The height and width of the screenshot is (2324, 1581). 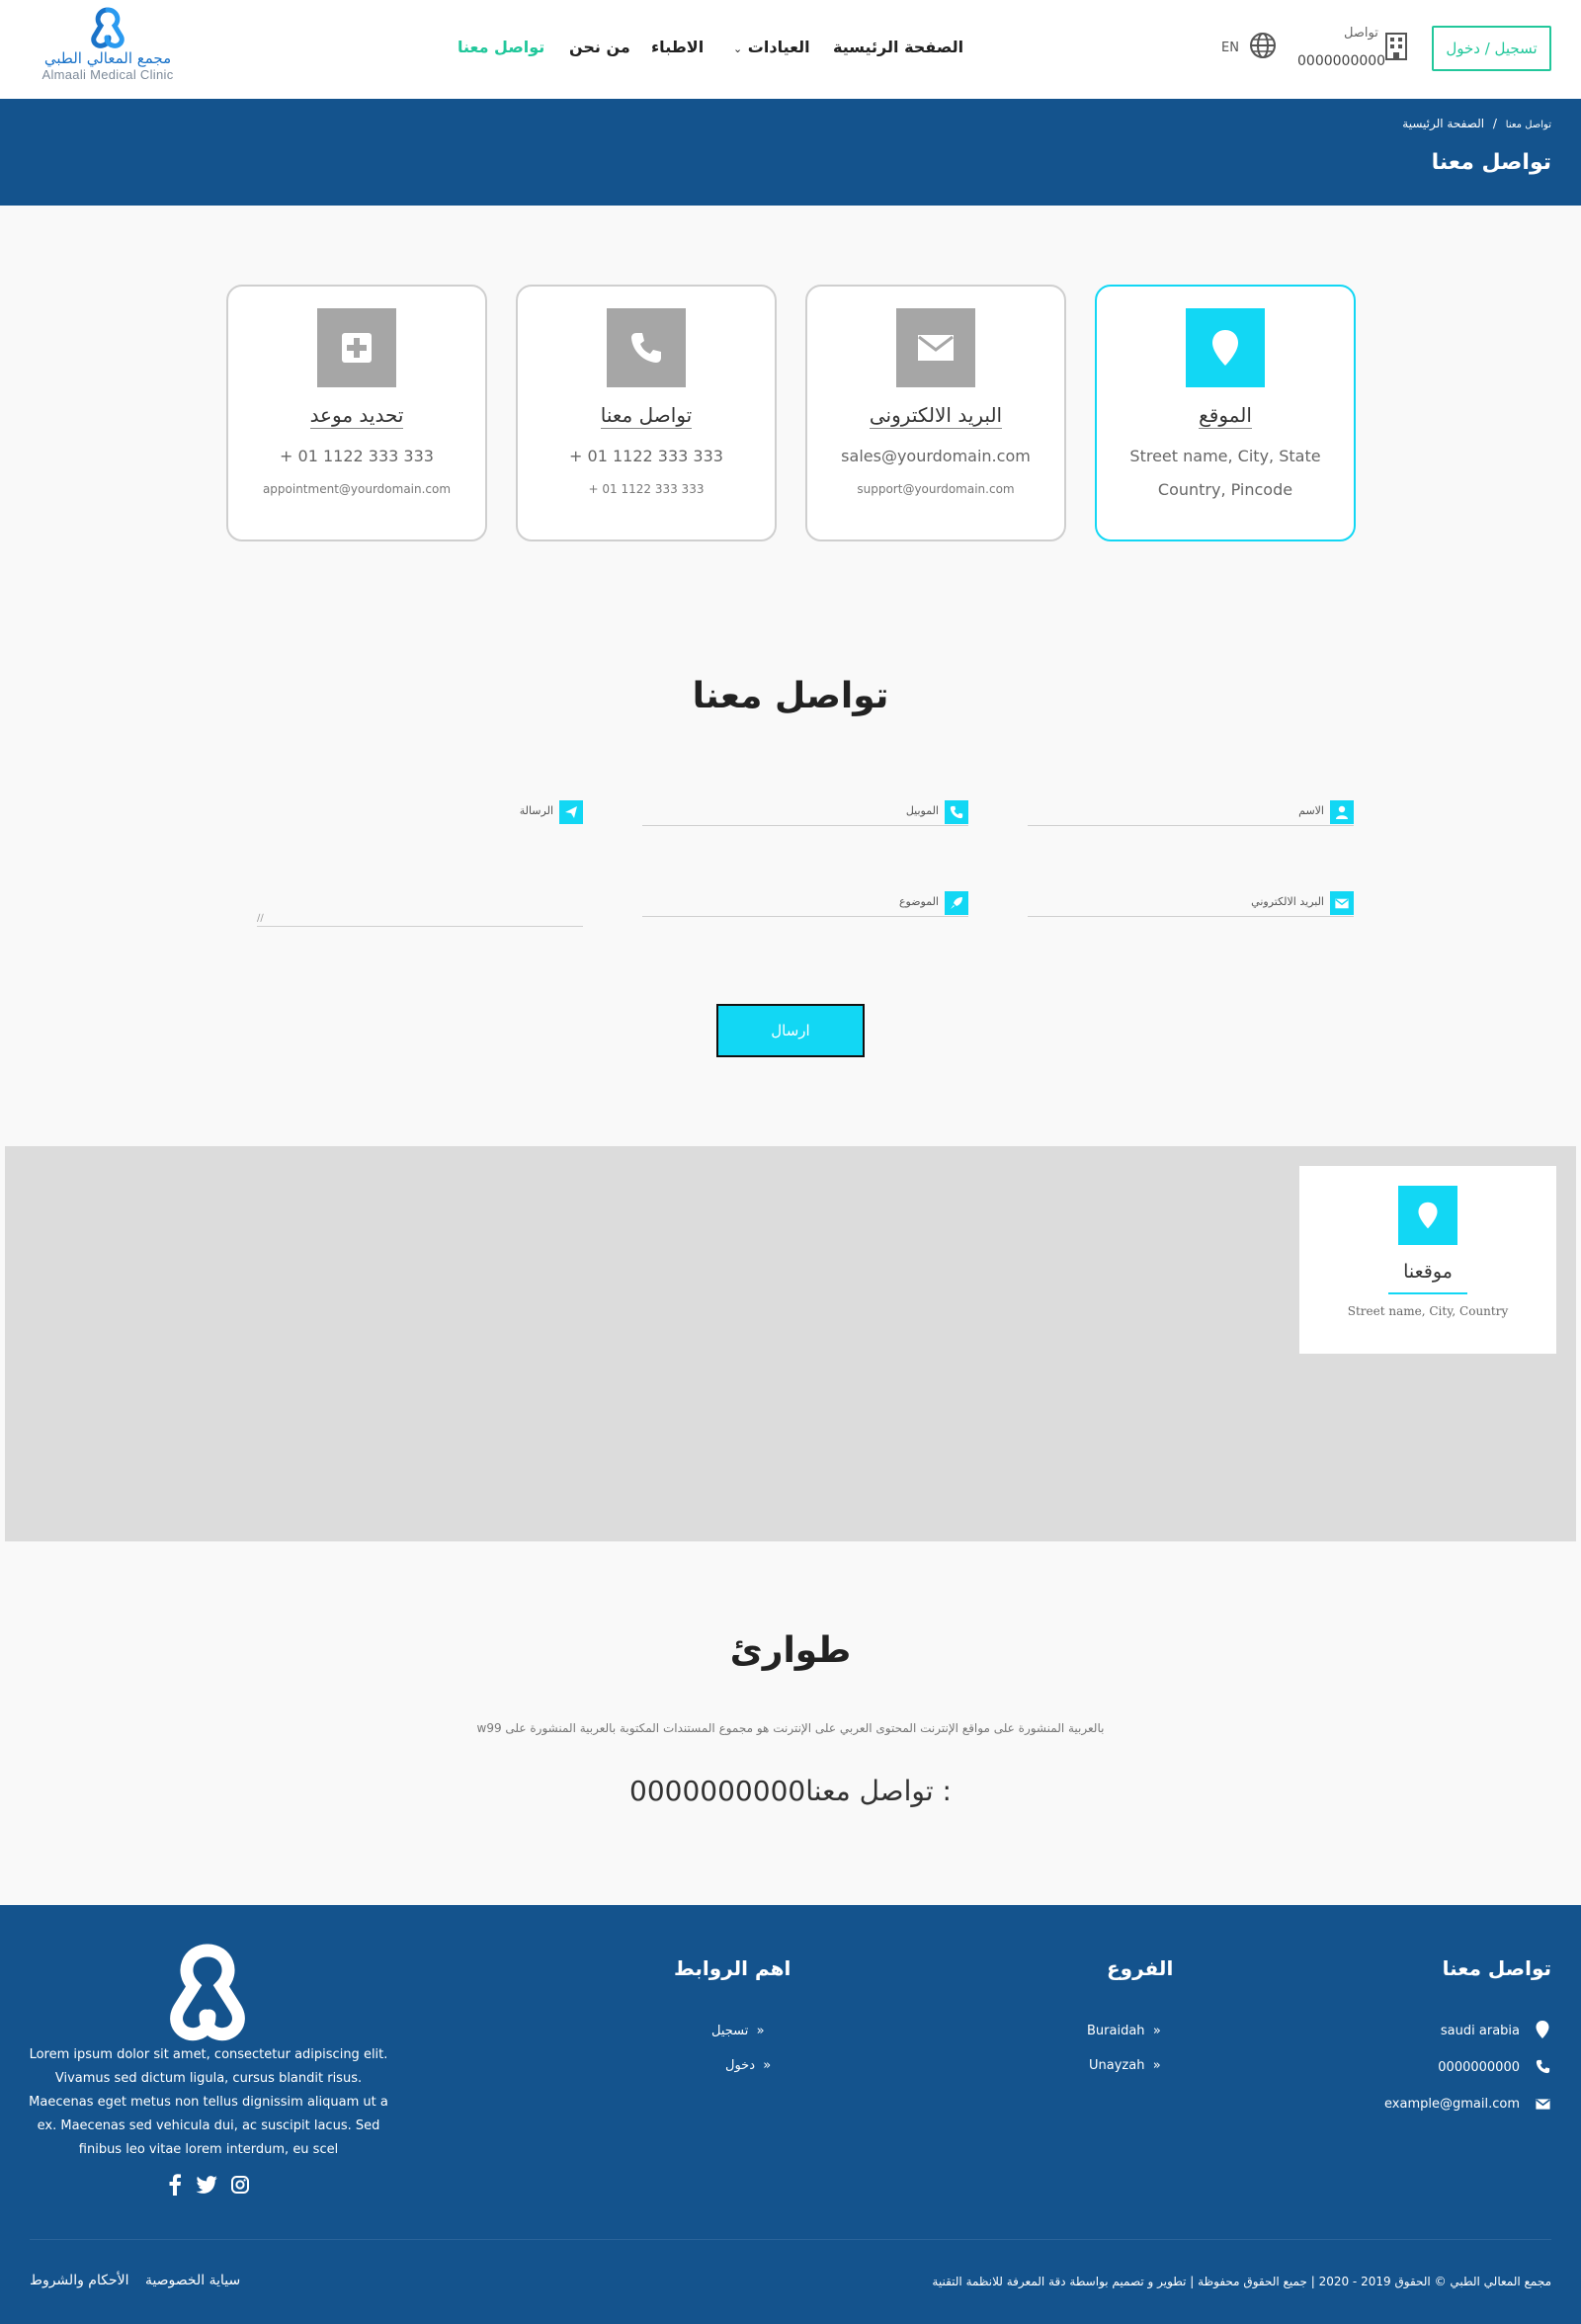 I want to click on twitter-icon, so click(x=206, y=2185).